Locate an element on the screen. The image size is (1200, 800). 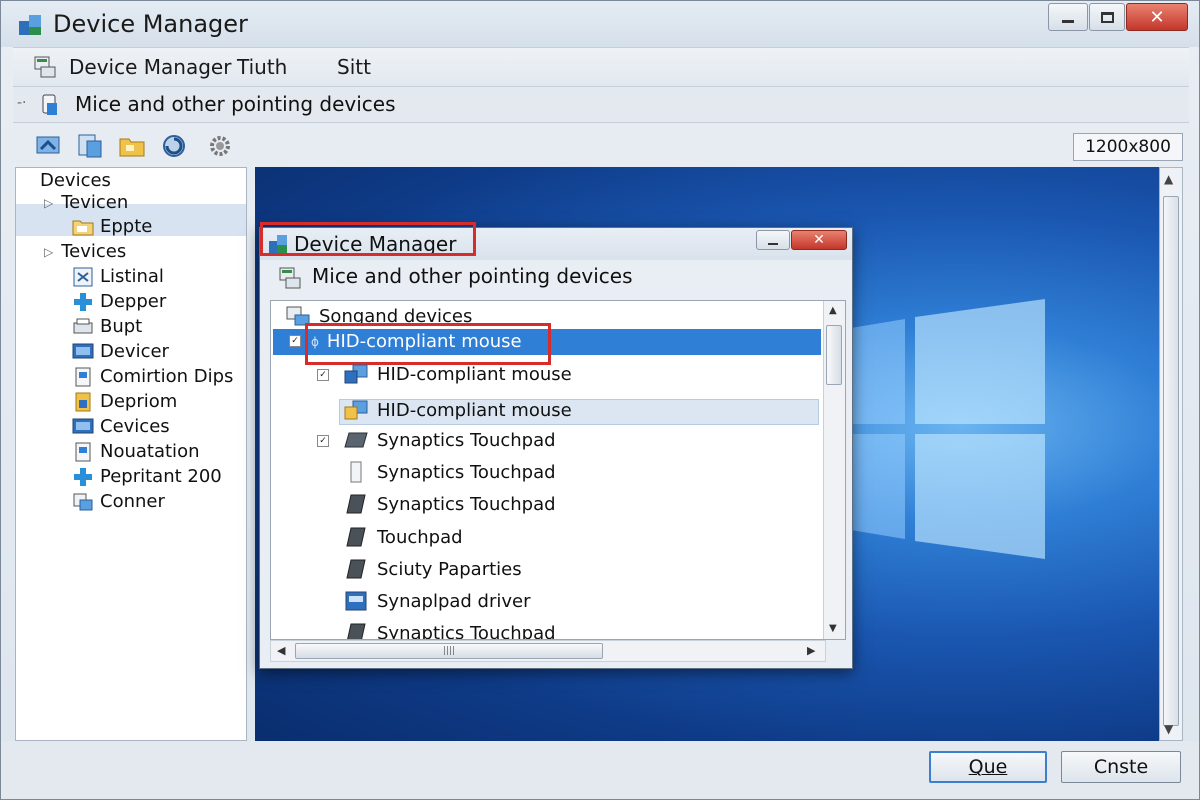
tree-item-label: Tevicen is located at coordinates (95, 202).